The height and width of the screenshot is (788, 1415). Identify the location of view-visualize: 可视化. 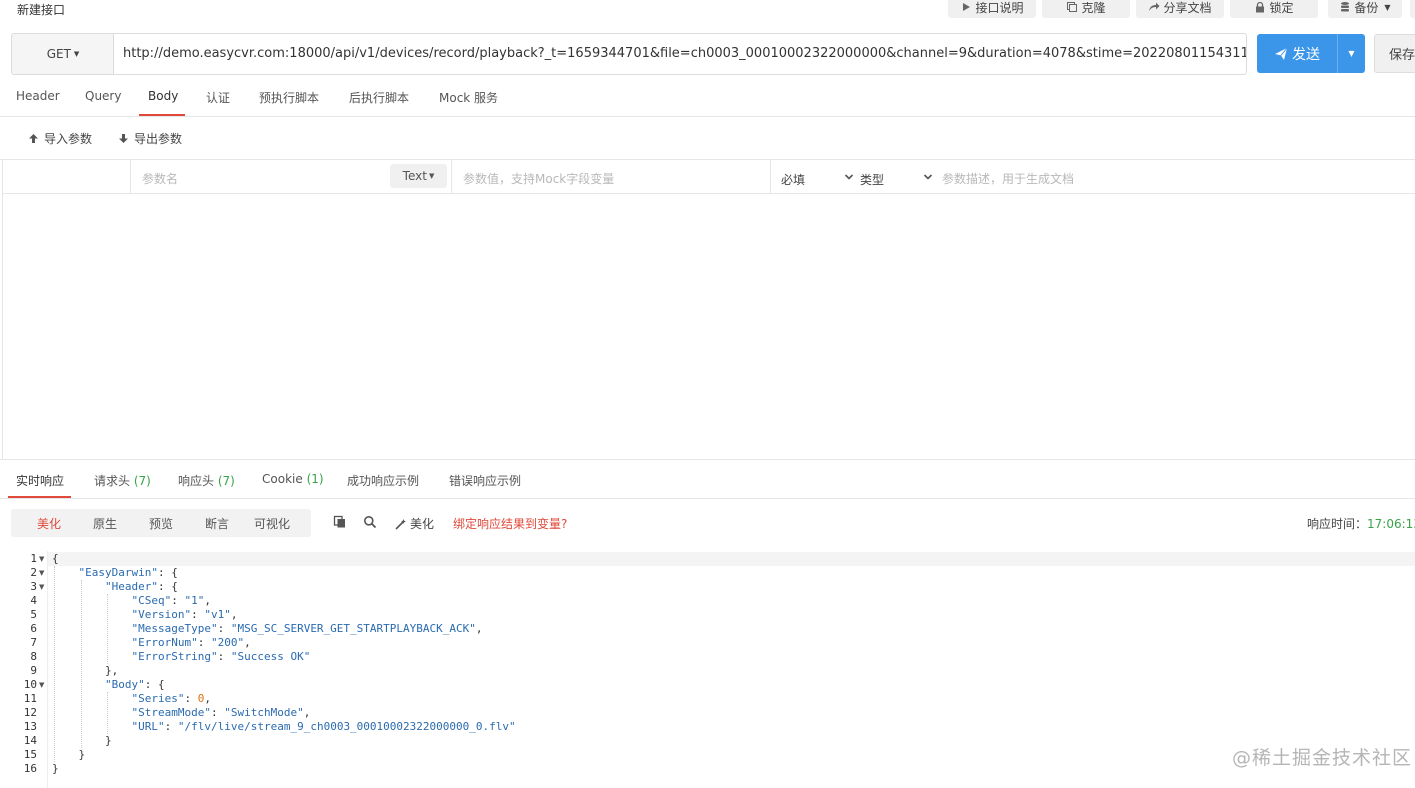
(272, 523).